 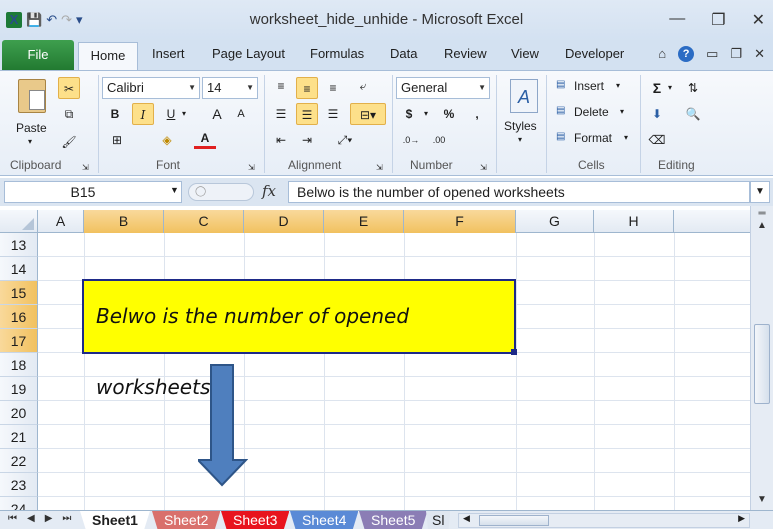 What do you see at coordinates (19, 245) in the screenshot?
I see `row-header-13: 13` at bounding box center [19, 245].